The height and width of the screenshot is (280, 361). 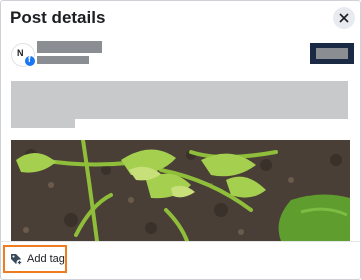 I want to click on add-tag-button: Add tag, so click(x=35, y=259).